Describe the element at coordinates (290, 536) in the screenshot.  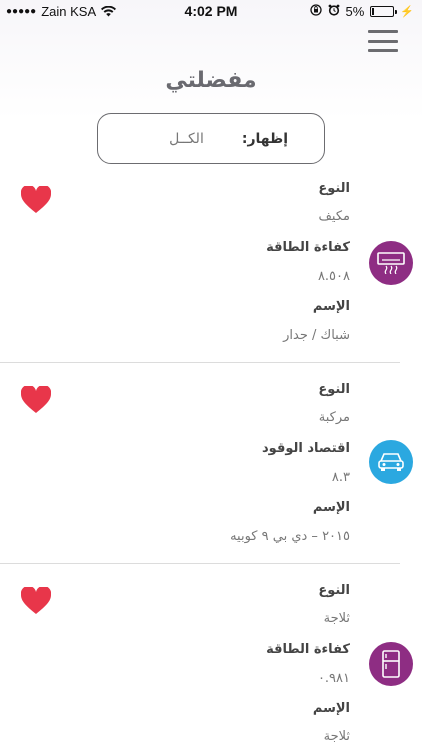
I see `name-value: ٢٠١٥ – دي بي ٩ كوبيه` at that location.